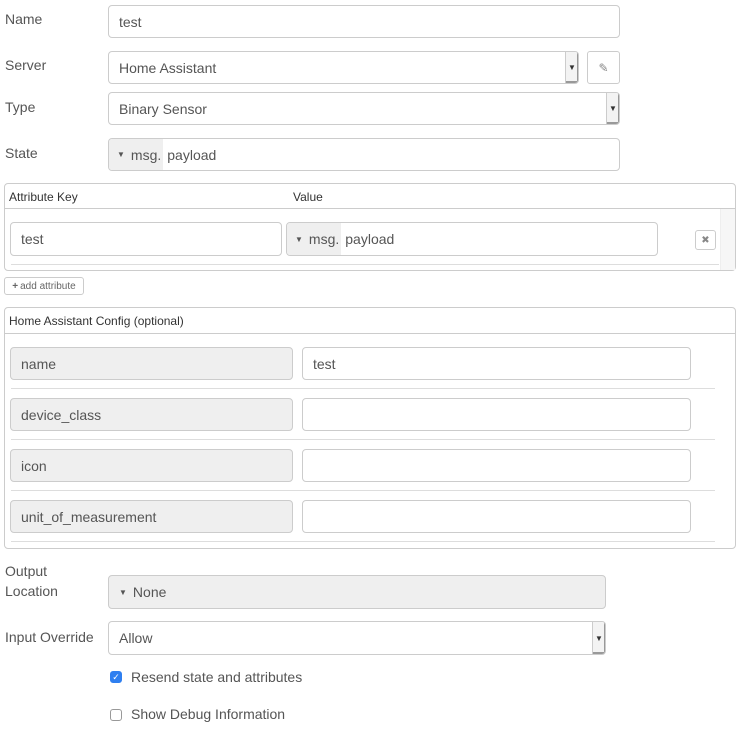 This screenshot has width=753, height=730. I want to click on output-location-value: None, so click(149, 592).